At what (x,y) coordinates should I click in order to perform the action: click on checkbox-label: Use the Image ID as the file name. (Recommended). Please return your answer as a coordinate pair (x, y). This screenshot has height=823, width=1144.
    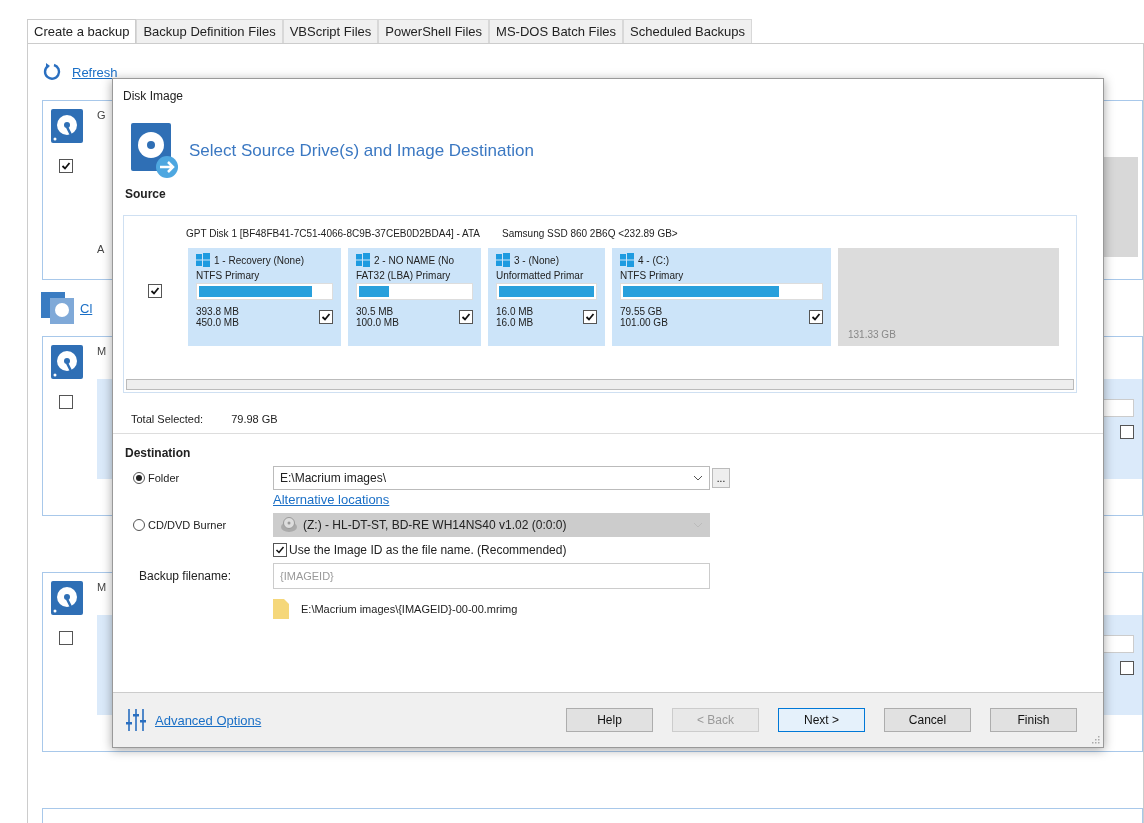
    Looking at the image, I should click on (428, 550).